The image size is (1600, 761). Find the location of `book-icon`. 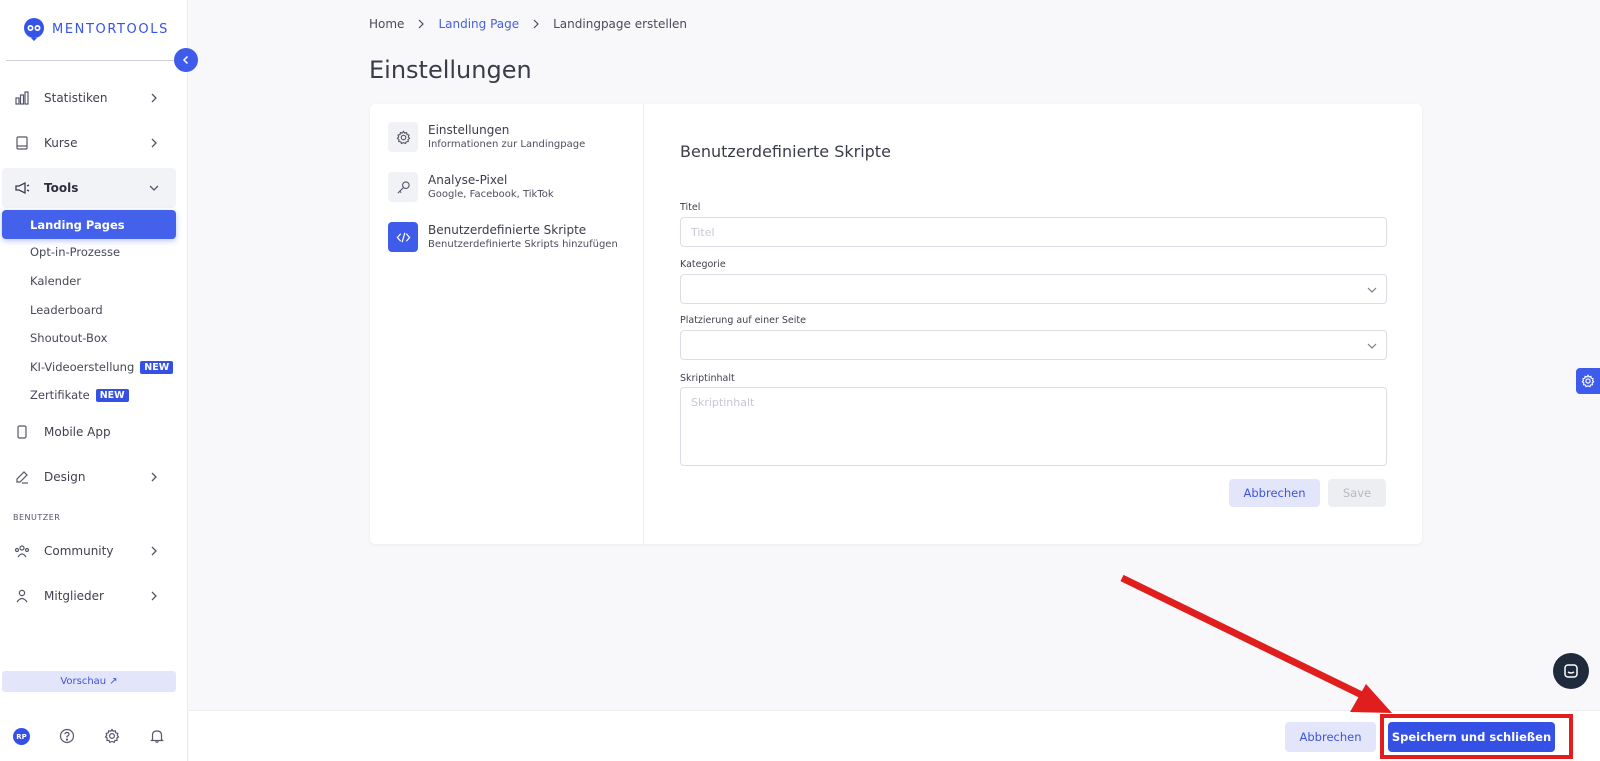

book-icon is located at coordinates (22, 143).